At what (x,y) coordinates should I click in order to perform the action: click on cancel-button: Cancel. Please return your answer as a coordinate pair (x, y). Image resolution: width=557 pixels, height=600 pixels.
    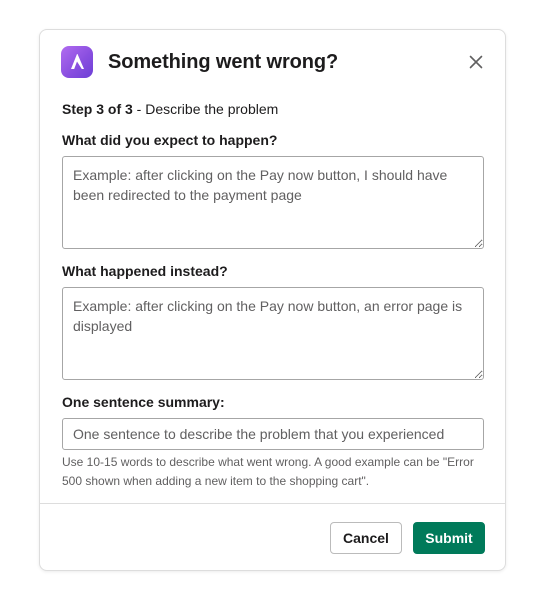
    Looking at the image, I should click on (366, 538).